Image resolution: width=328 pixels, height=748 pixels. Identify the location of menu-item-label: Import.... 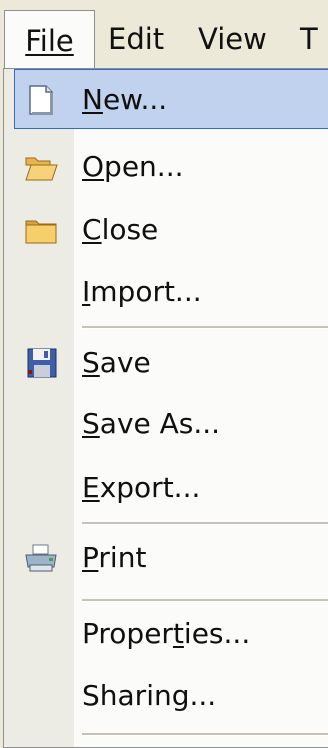
(142, 291).